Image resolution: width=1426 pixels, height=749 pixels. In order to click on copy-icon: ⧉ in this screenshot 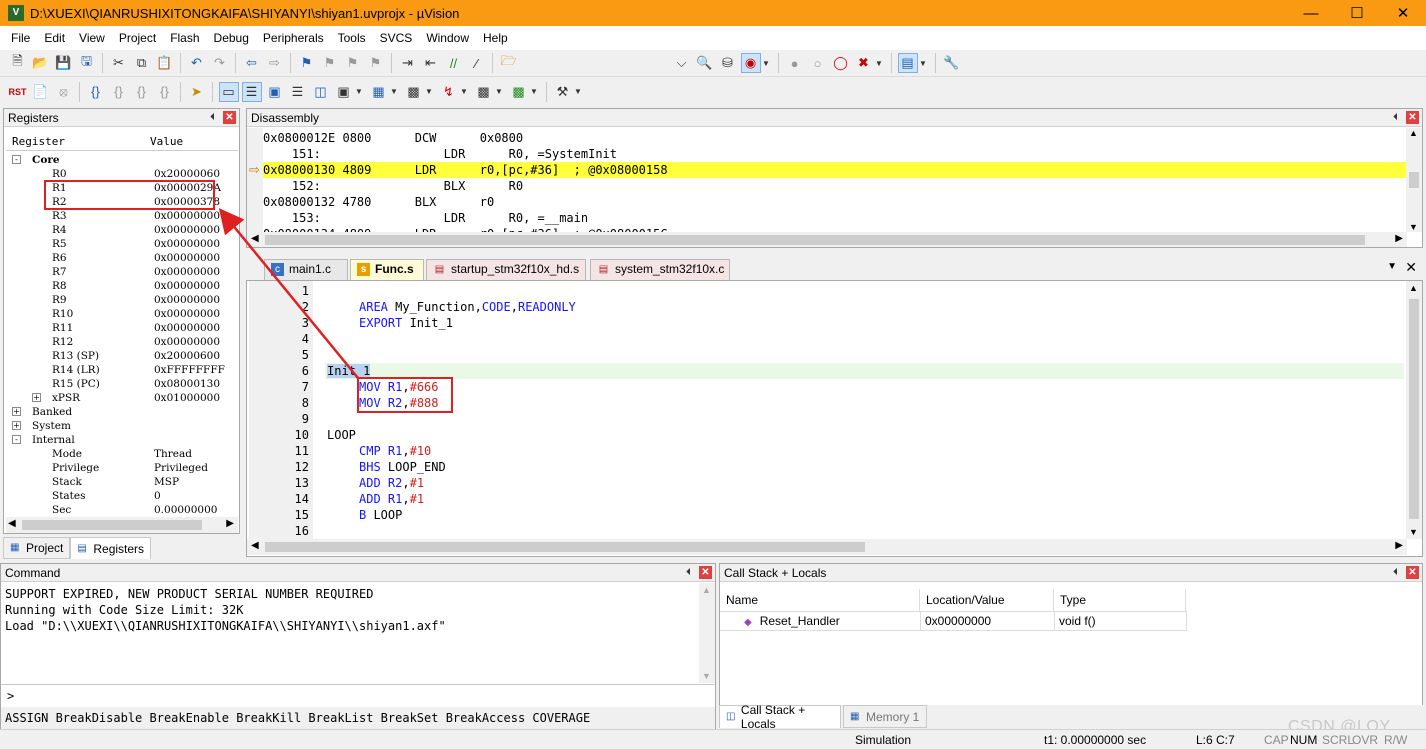, I will do `click(142, 63)`.